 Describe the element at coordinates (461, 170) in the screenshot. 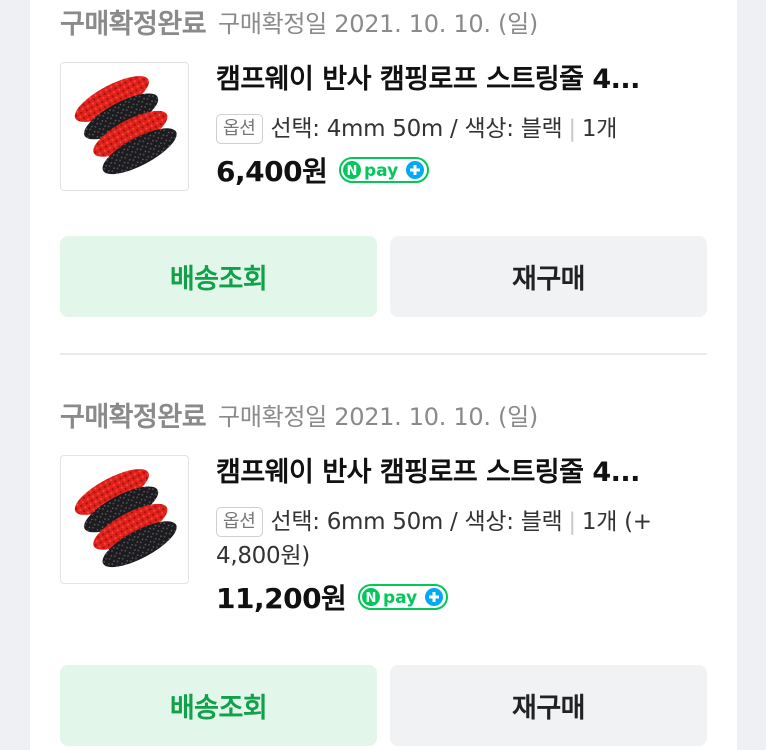

I see `price-row: 6,400원 N pay` at that location.